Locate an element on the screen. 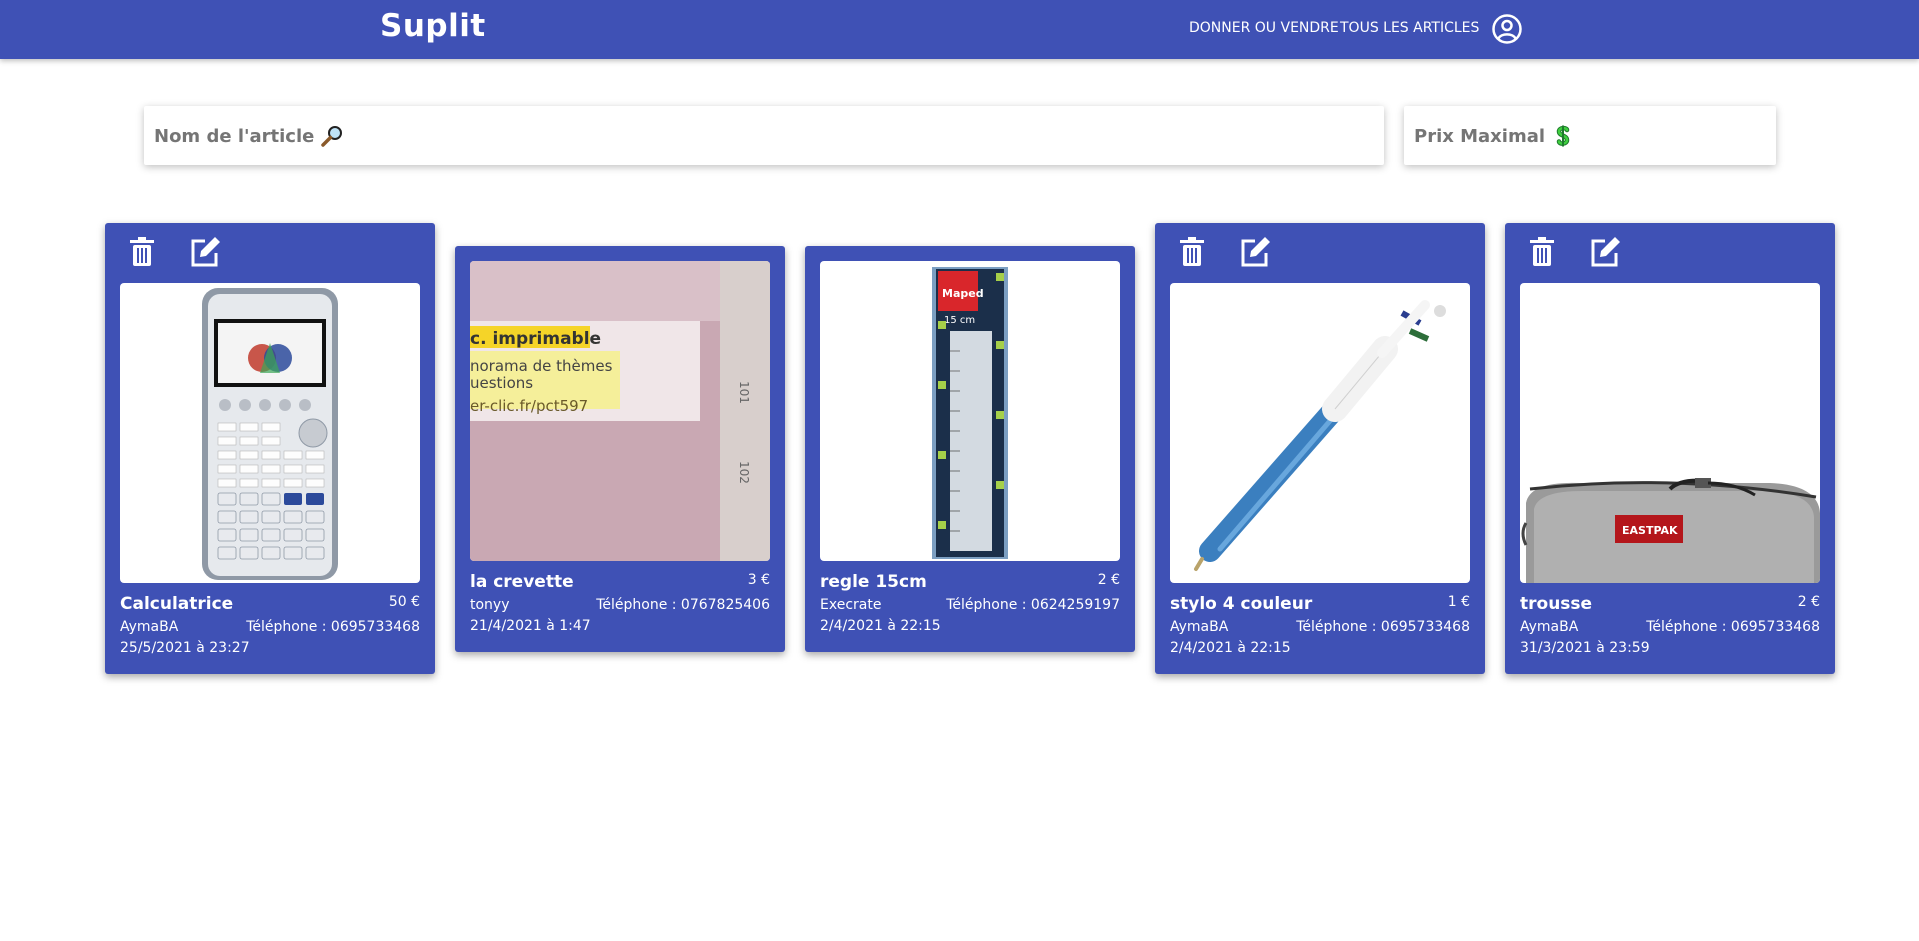  nav-tous-les-articles: TOUS LES ARTICLES is located at coordinates (1409, 28).